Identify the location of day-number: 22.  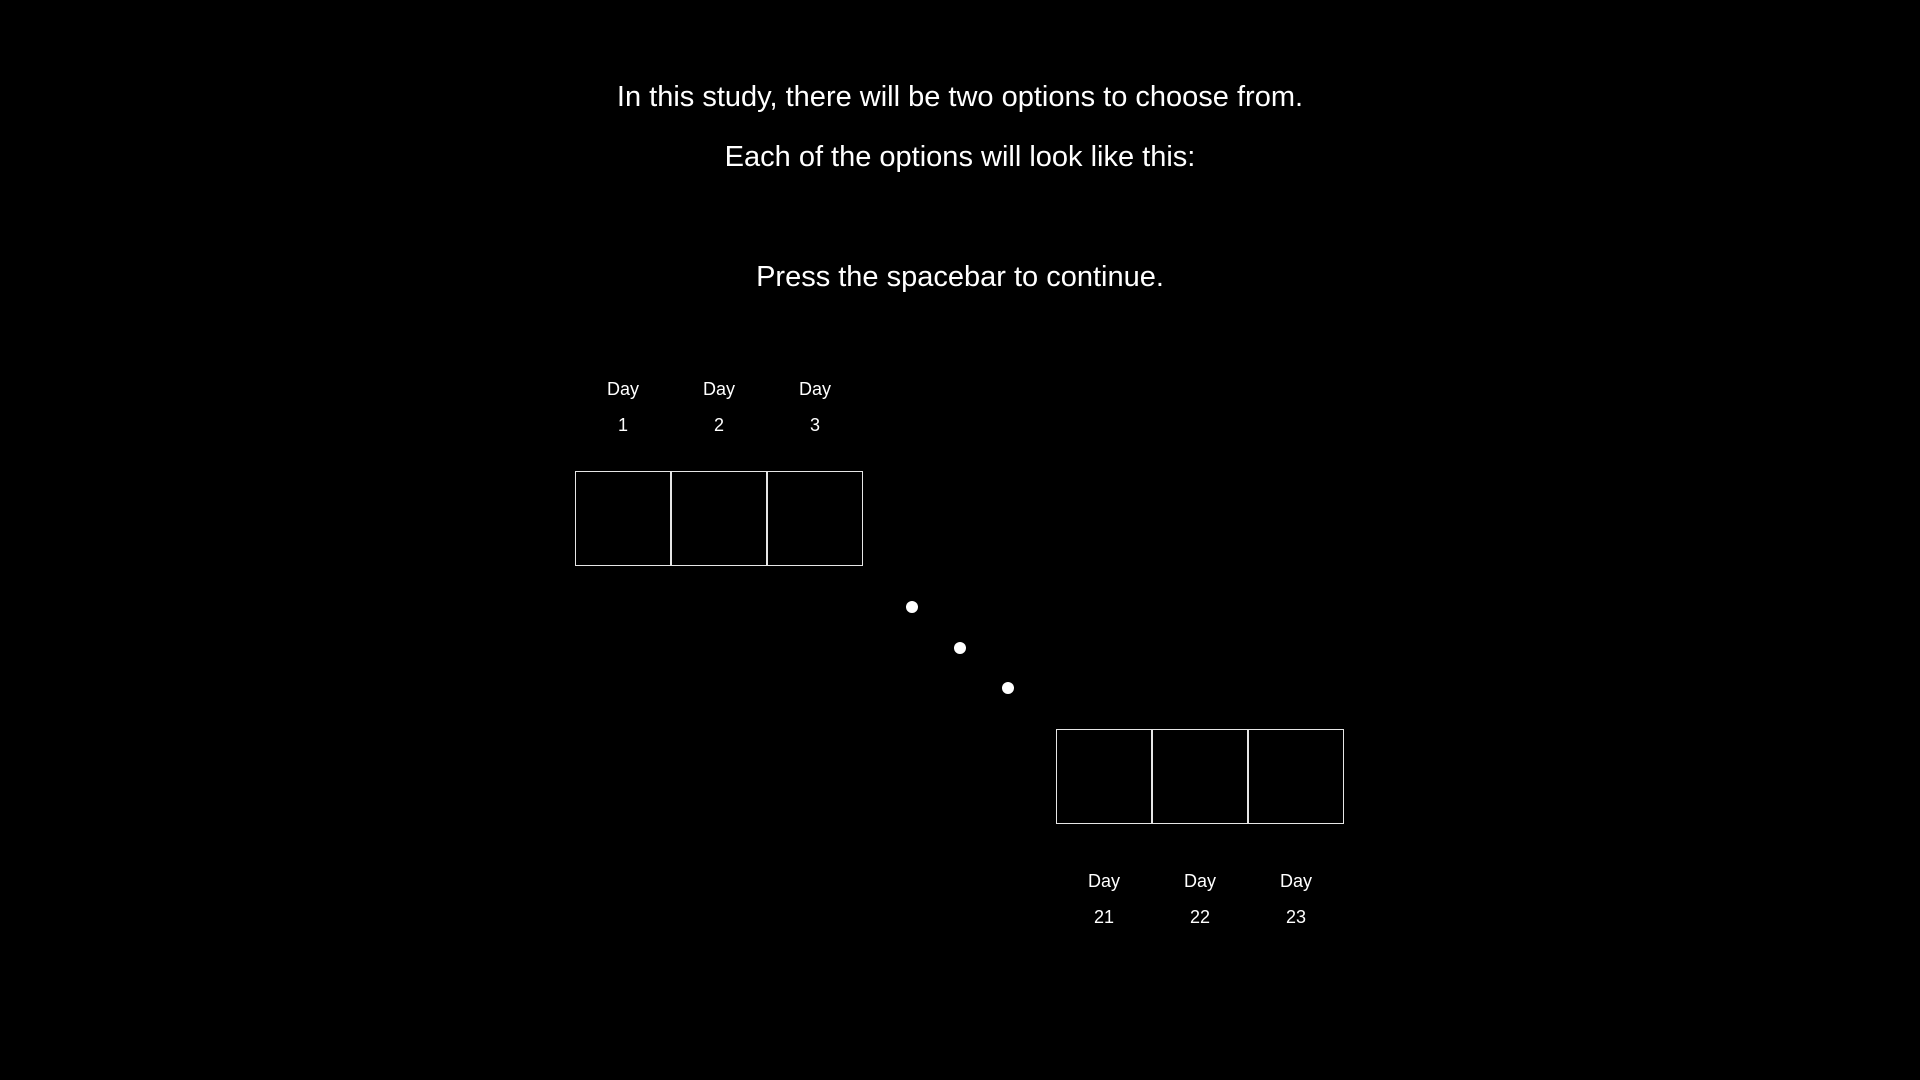
(1200, 917).